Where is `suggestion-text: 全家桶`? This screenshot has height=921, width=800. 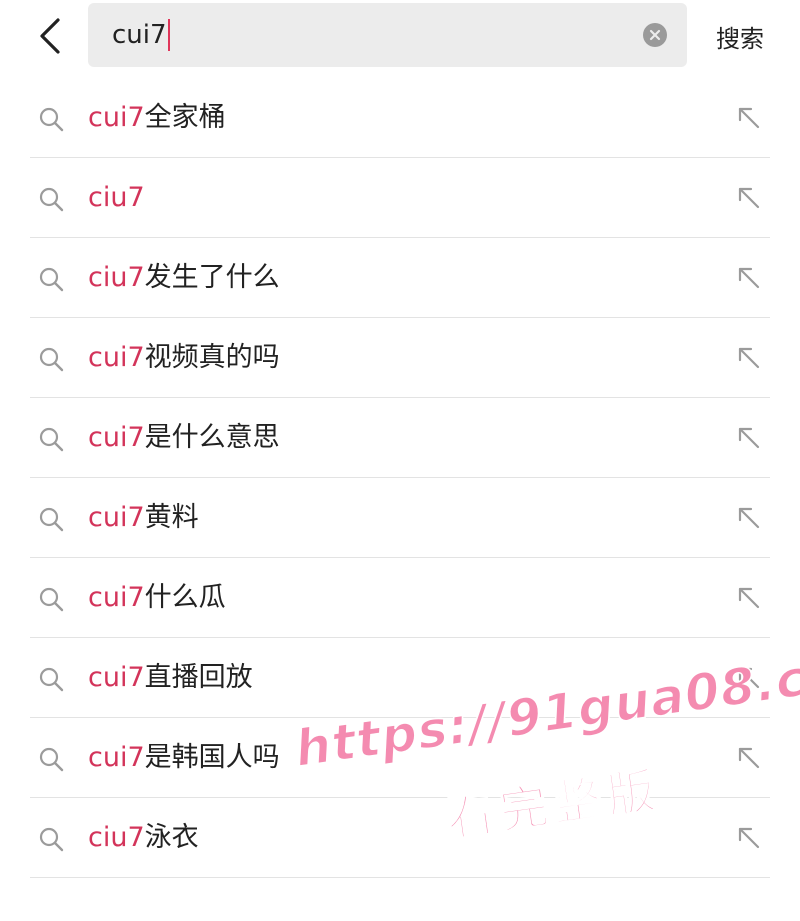 suggestion-text: 全家桶 is located at coordinates (185, 117).